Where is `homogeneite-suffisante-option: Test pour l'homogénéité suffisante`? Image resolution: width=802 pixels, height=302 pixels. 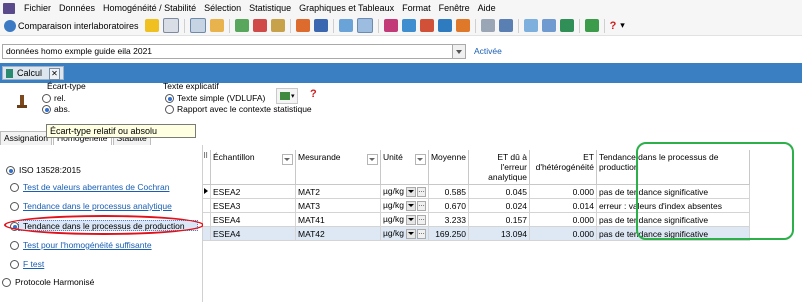
homogeneite-suffisante-option: Test pour l'homogénéité suffisante is located at coordinates (81, 245).